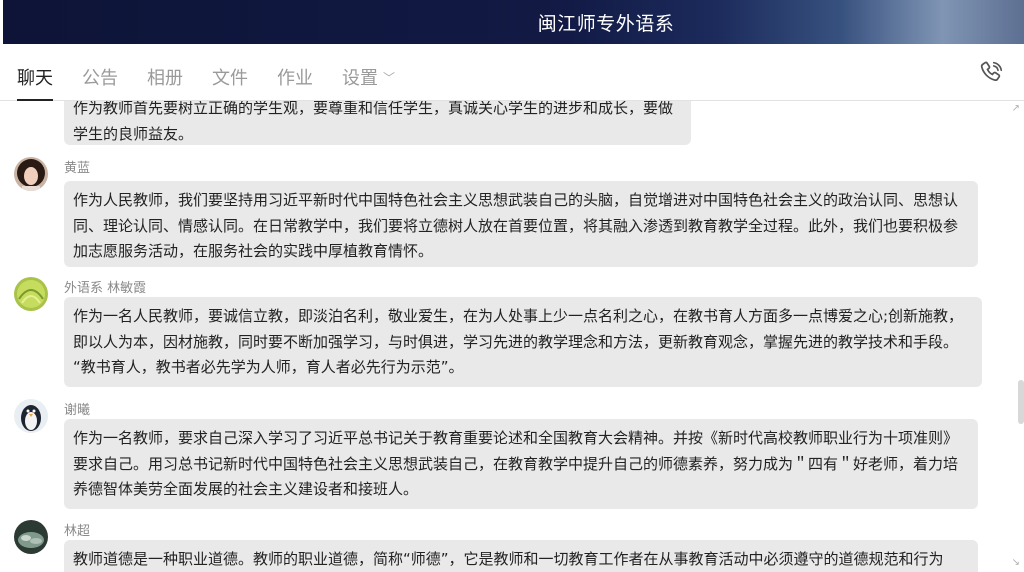 This screenshot has height=572, width=1024. Describe the element at coordinates (373, 109) in the screenshot. I see `message-line: 作为教师首先要树立正确的学生观，要尊重和信任学生，真诚关心学生的进步和成长，要做` at that location.